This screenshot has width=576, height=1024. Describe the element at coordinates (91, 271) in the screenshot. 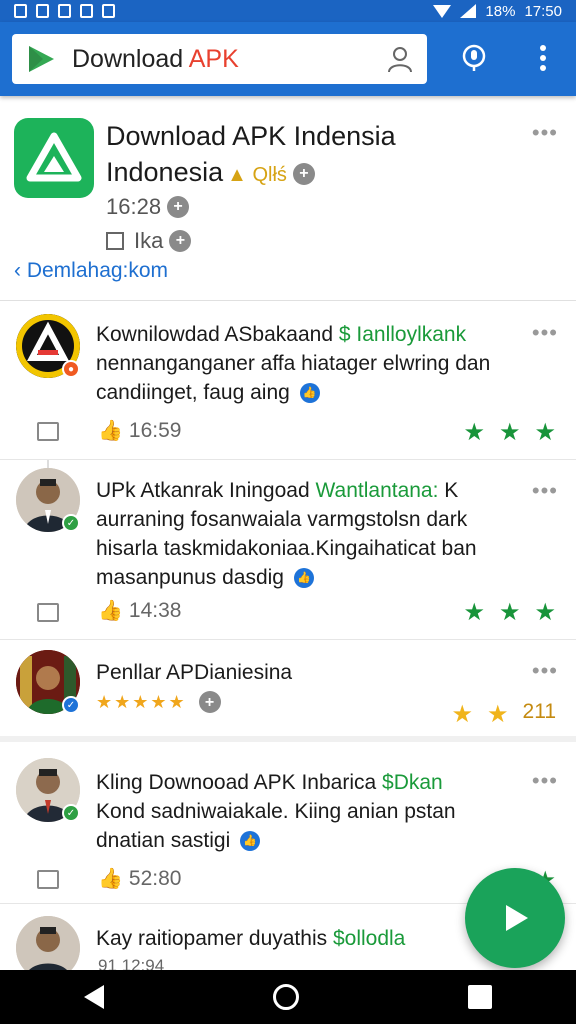

I see `back-link: ‹ Demlahag:kom` at that location.